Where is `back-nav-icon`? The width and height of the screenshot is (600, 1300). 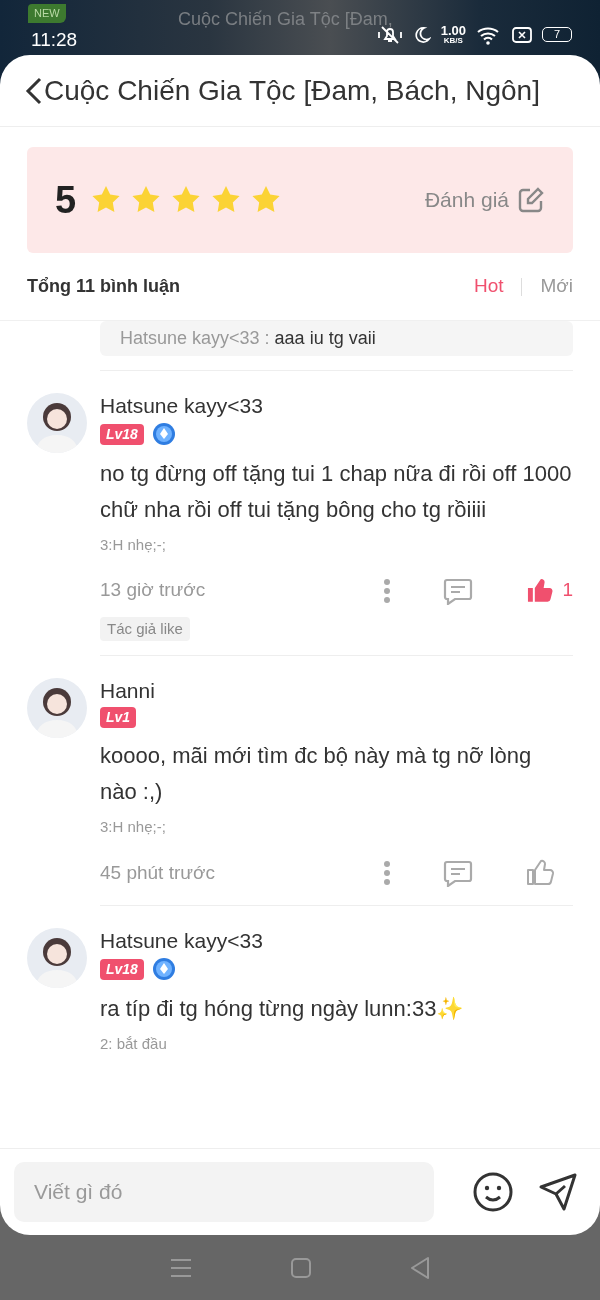 back-nav-icon is located at coordinates (420, 1267).